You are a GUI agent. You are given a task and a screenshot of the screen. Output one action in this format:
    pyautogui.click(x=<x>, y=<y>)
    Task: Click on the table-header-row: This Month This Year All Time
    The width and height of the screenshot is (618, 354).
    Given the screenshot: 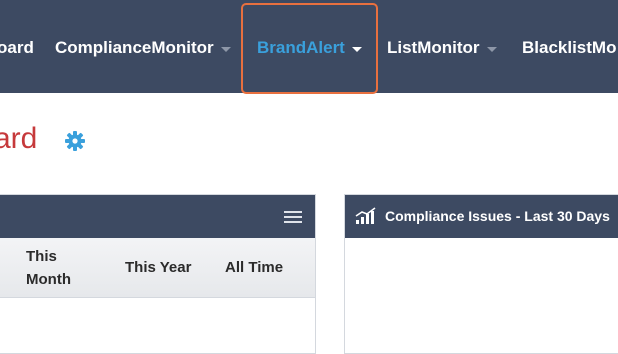 What is the action you would take?
    pyautogui.click(x=157, y=268)
    